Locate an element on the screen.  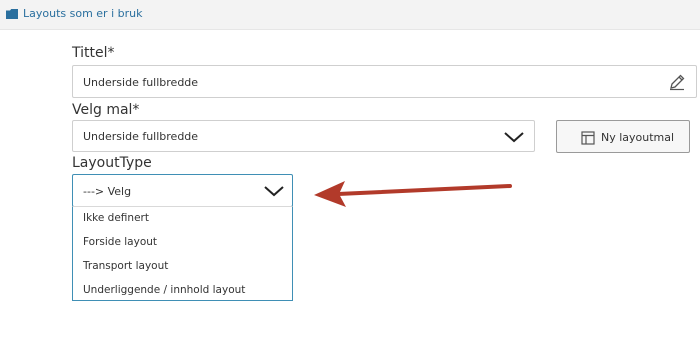
title-input-value: Underside fullbredde is located at coordinates (141, 82).